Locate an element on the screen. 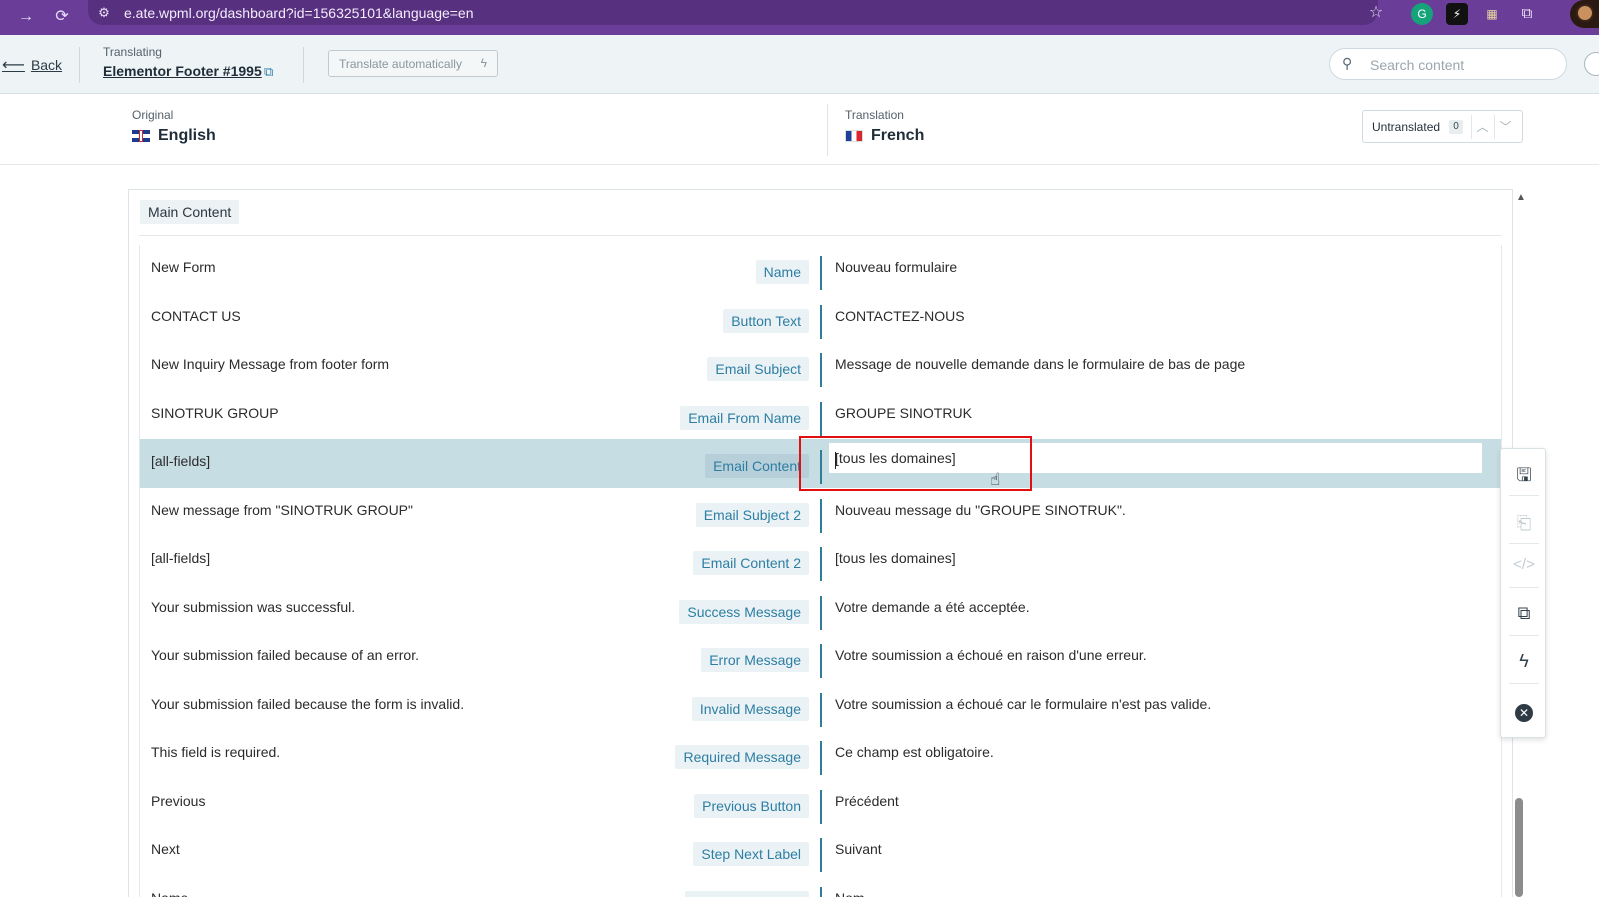 The width and height of the screenshot is (1599, 897). translation-text: Nouveau formulaire is located at coordinates (896, 267).